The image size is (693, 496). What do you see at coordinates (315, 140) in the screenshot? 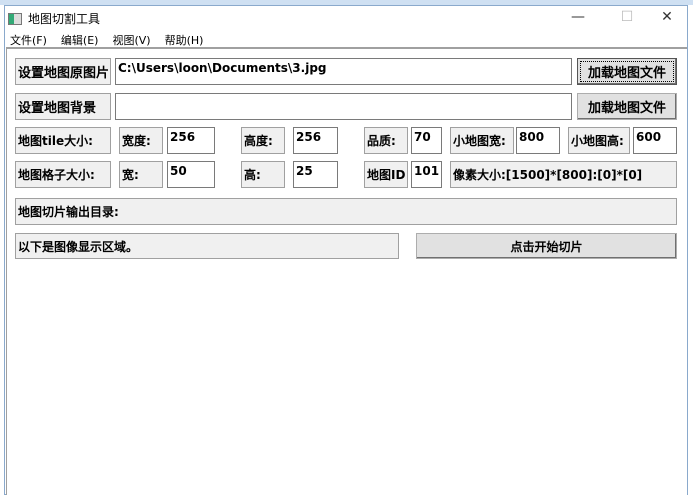
I see `tile-height-input: 256` at bounding box center [315, 140].